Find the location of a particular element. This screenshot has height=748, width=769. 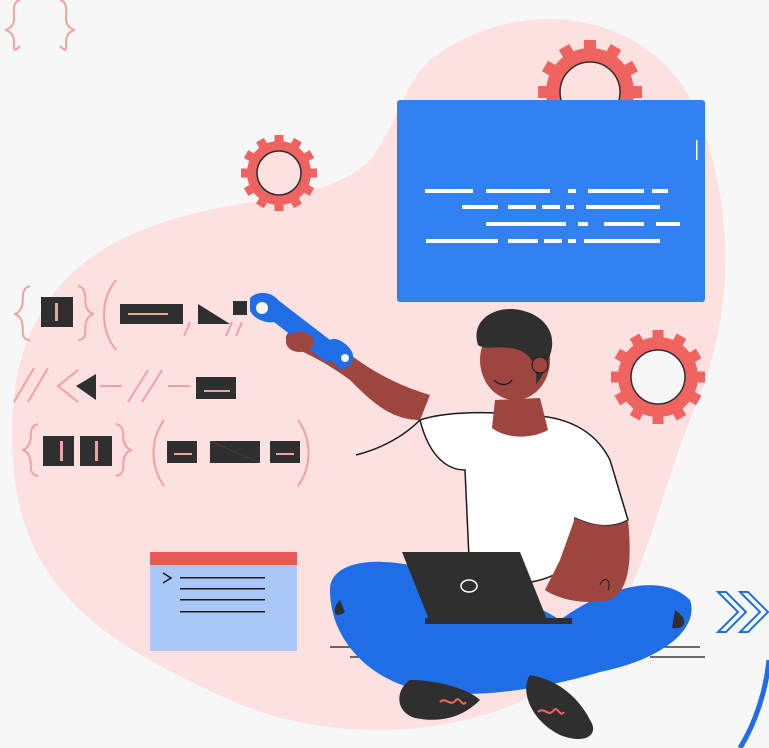

code-window-icon is located at coordinates (551, 201).